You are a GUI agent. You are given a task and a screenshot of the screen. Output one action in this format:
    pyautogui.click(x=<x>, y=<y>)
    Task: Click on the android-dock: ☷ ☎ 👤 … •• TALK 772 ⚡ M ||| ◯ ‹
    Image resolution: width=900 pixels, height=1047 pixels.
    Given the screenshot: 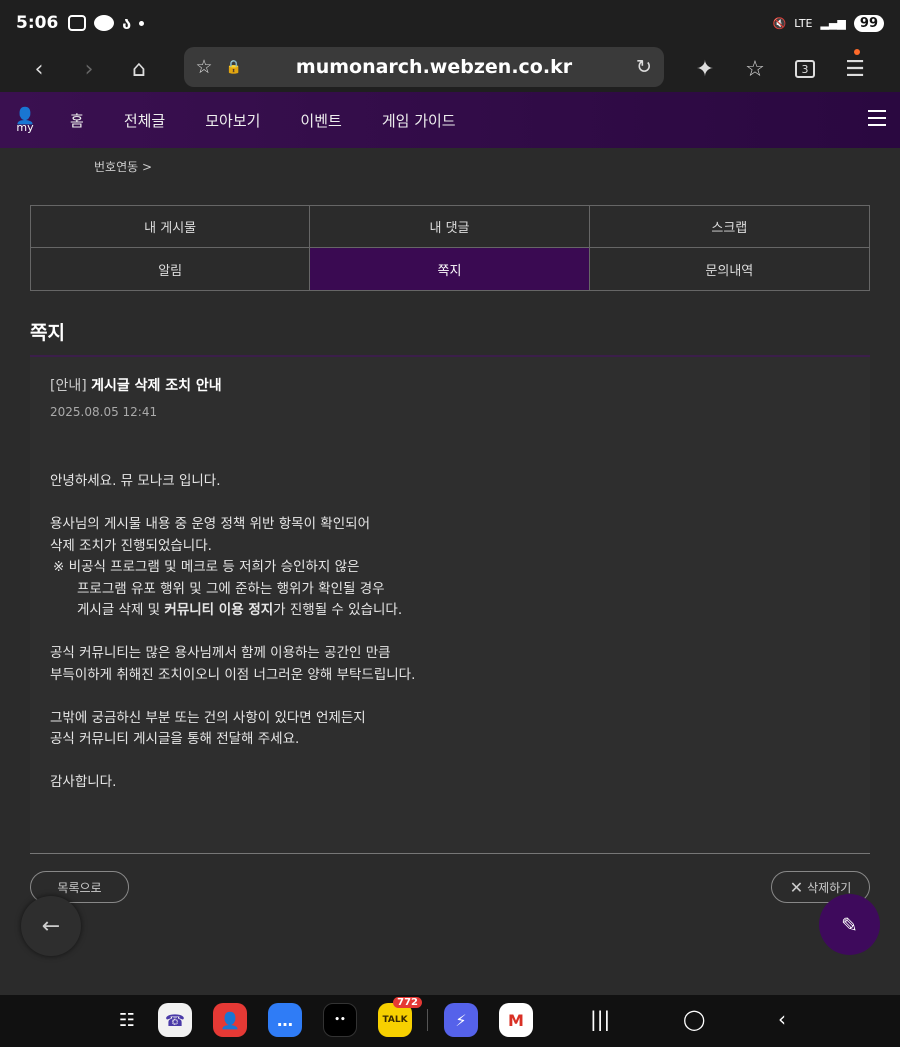 What is the action you would take?
    pyautogui.click(x=450, y=1021)
    